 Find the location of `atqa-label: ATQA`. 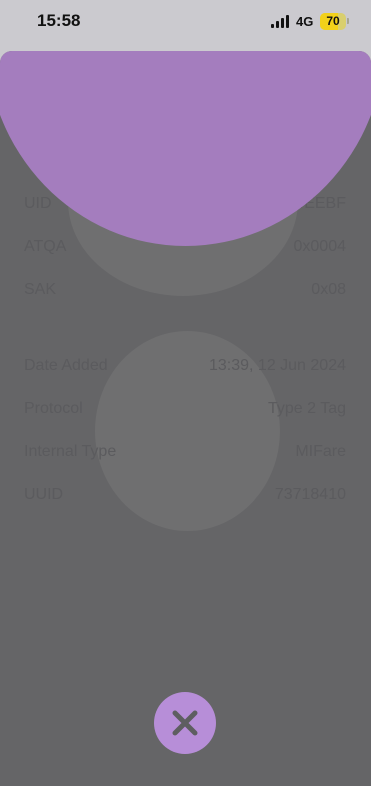

atqa-label: ATQA is located at coordinates (45, 246).